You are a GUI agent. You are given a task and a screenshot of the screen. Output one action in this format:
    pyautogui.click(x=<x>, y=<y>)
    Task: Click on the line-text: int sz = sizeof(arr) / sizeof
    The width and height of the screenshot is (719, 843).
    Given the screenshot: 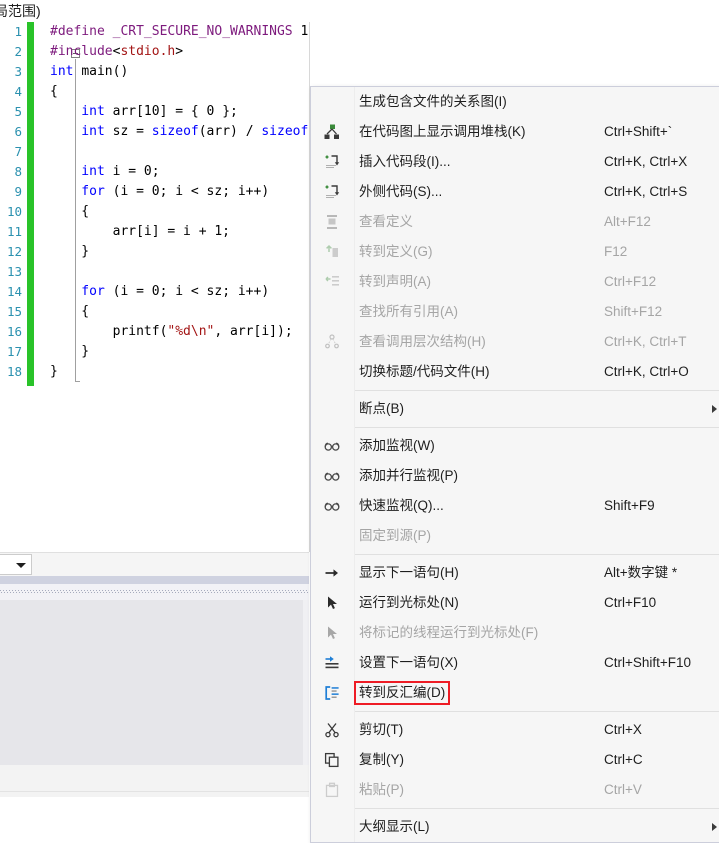 What is the action you would take?
    pyautogui.click(x=179, y=132)
    